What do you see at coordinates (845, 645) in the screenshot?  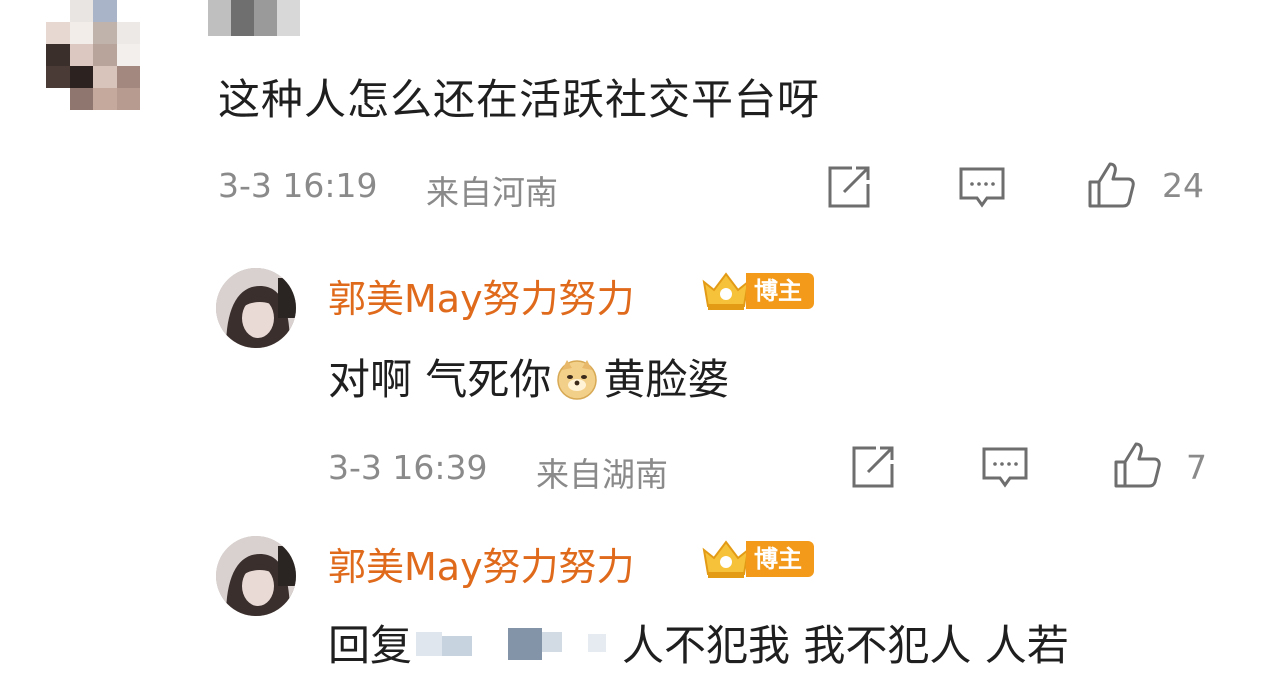 I see `reply-text-part: 人不犯我 我不犯人 人若` at bounding box center [845, 645].